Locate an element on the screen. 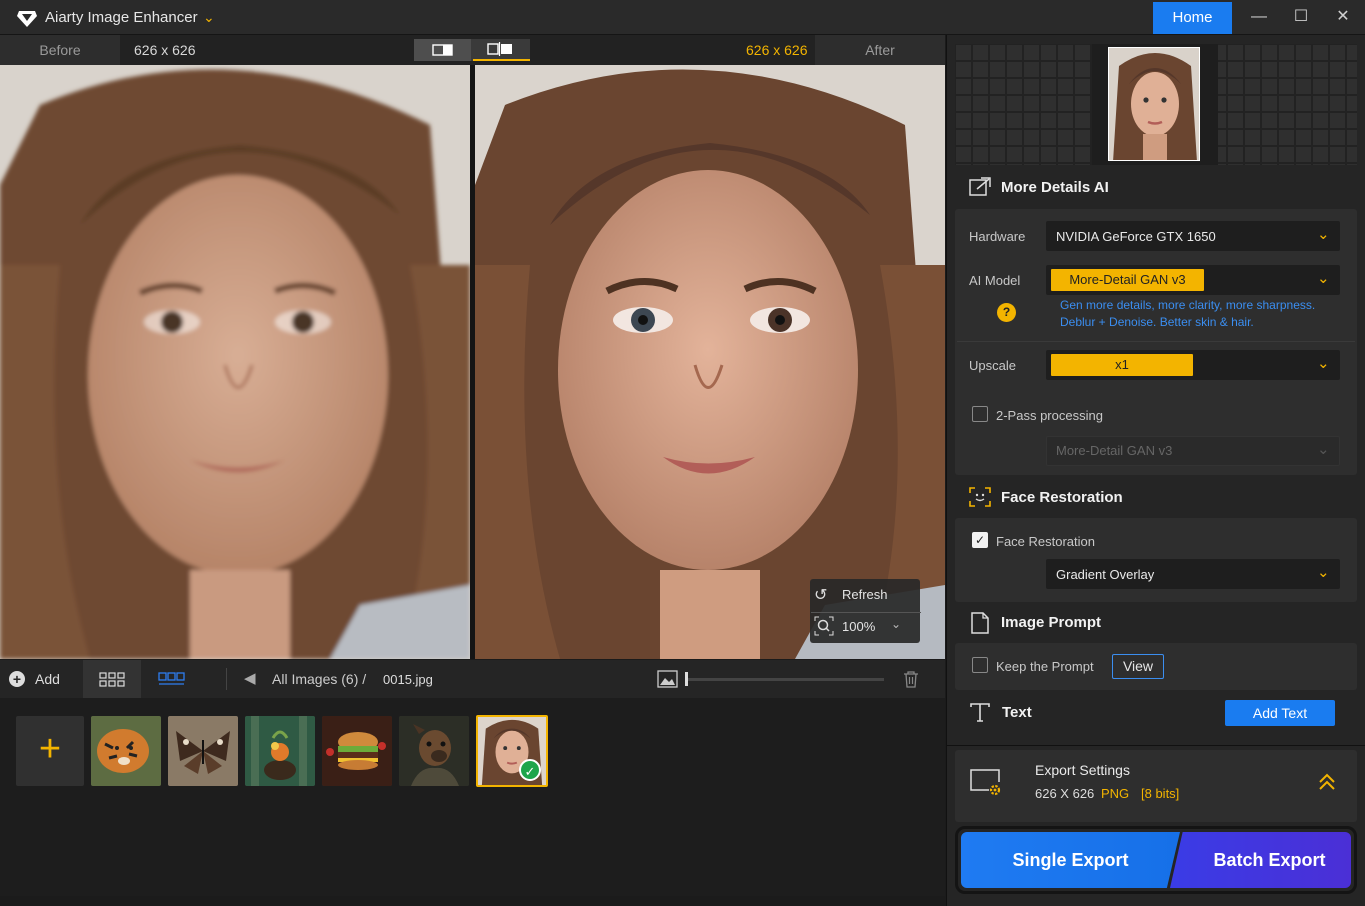 The height and width of the screenshot is (906, 1365). trash-icon is located at coordinates (911, 679).